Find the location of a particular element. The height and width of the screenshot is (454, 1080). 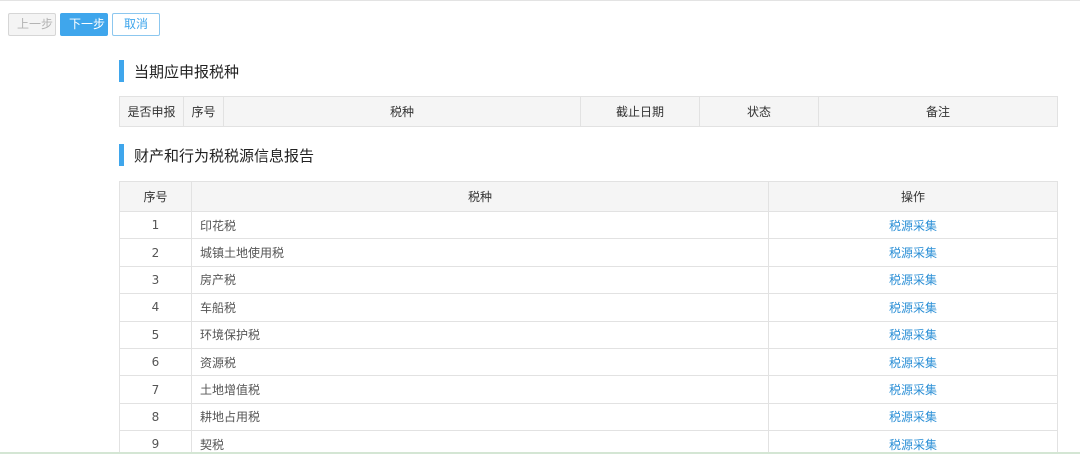

column-header-remark: 备注 is located at coordinates (938, 111).